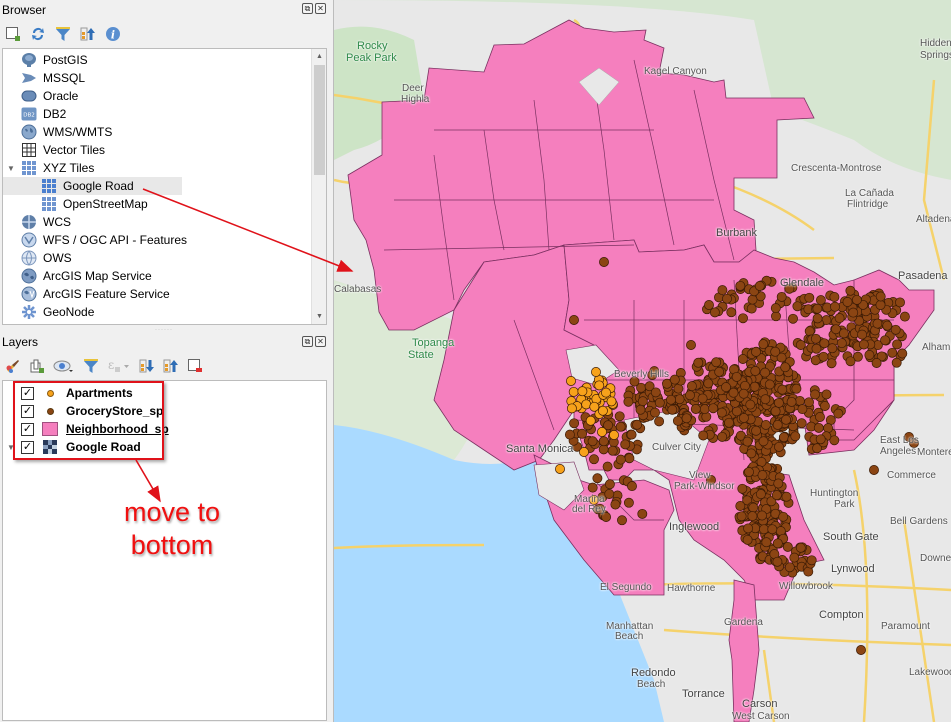 Image resolution: width=951 pixels, height=722 pixels. I want to click on visibility-icon, so click(64, 366).